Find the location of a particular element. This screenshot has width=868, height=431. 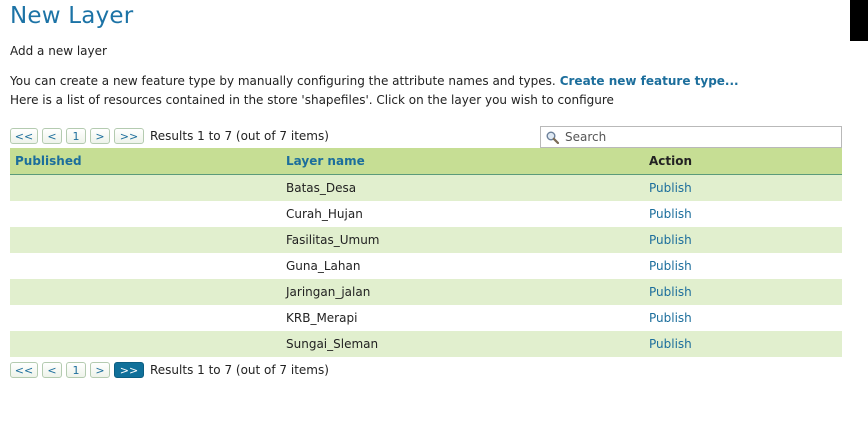

layer-name-cell: Fasilitas_Umum is located at coordinates (333, 240).